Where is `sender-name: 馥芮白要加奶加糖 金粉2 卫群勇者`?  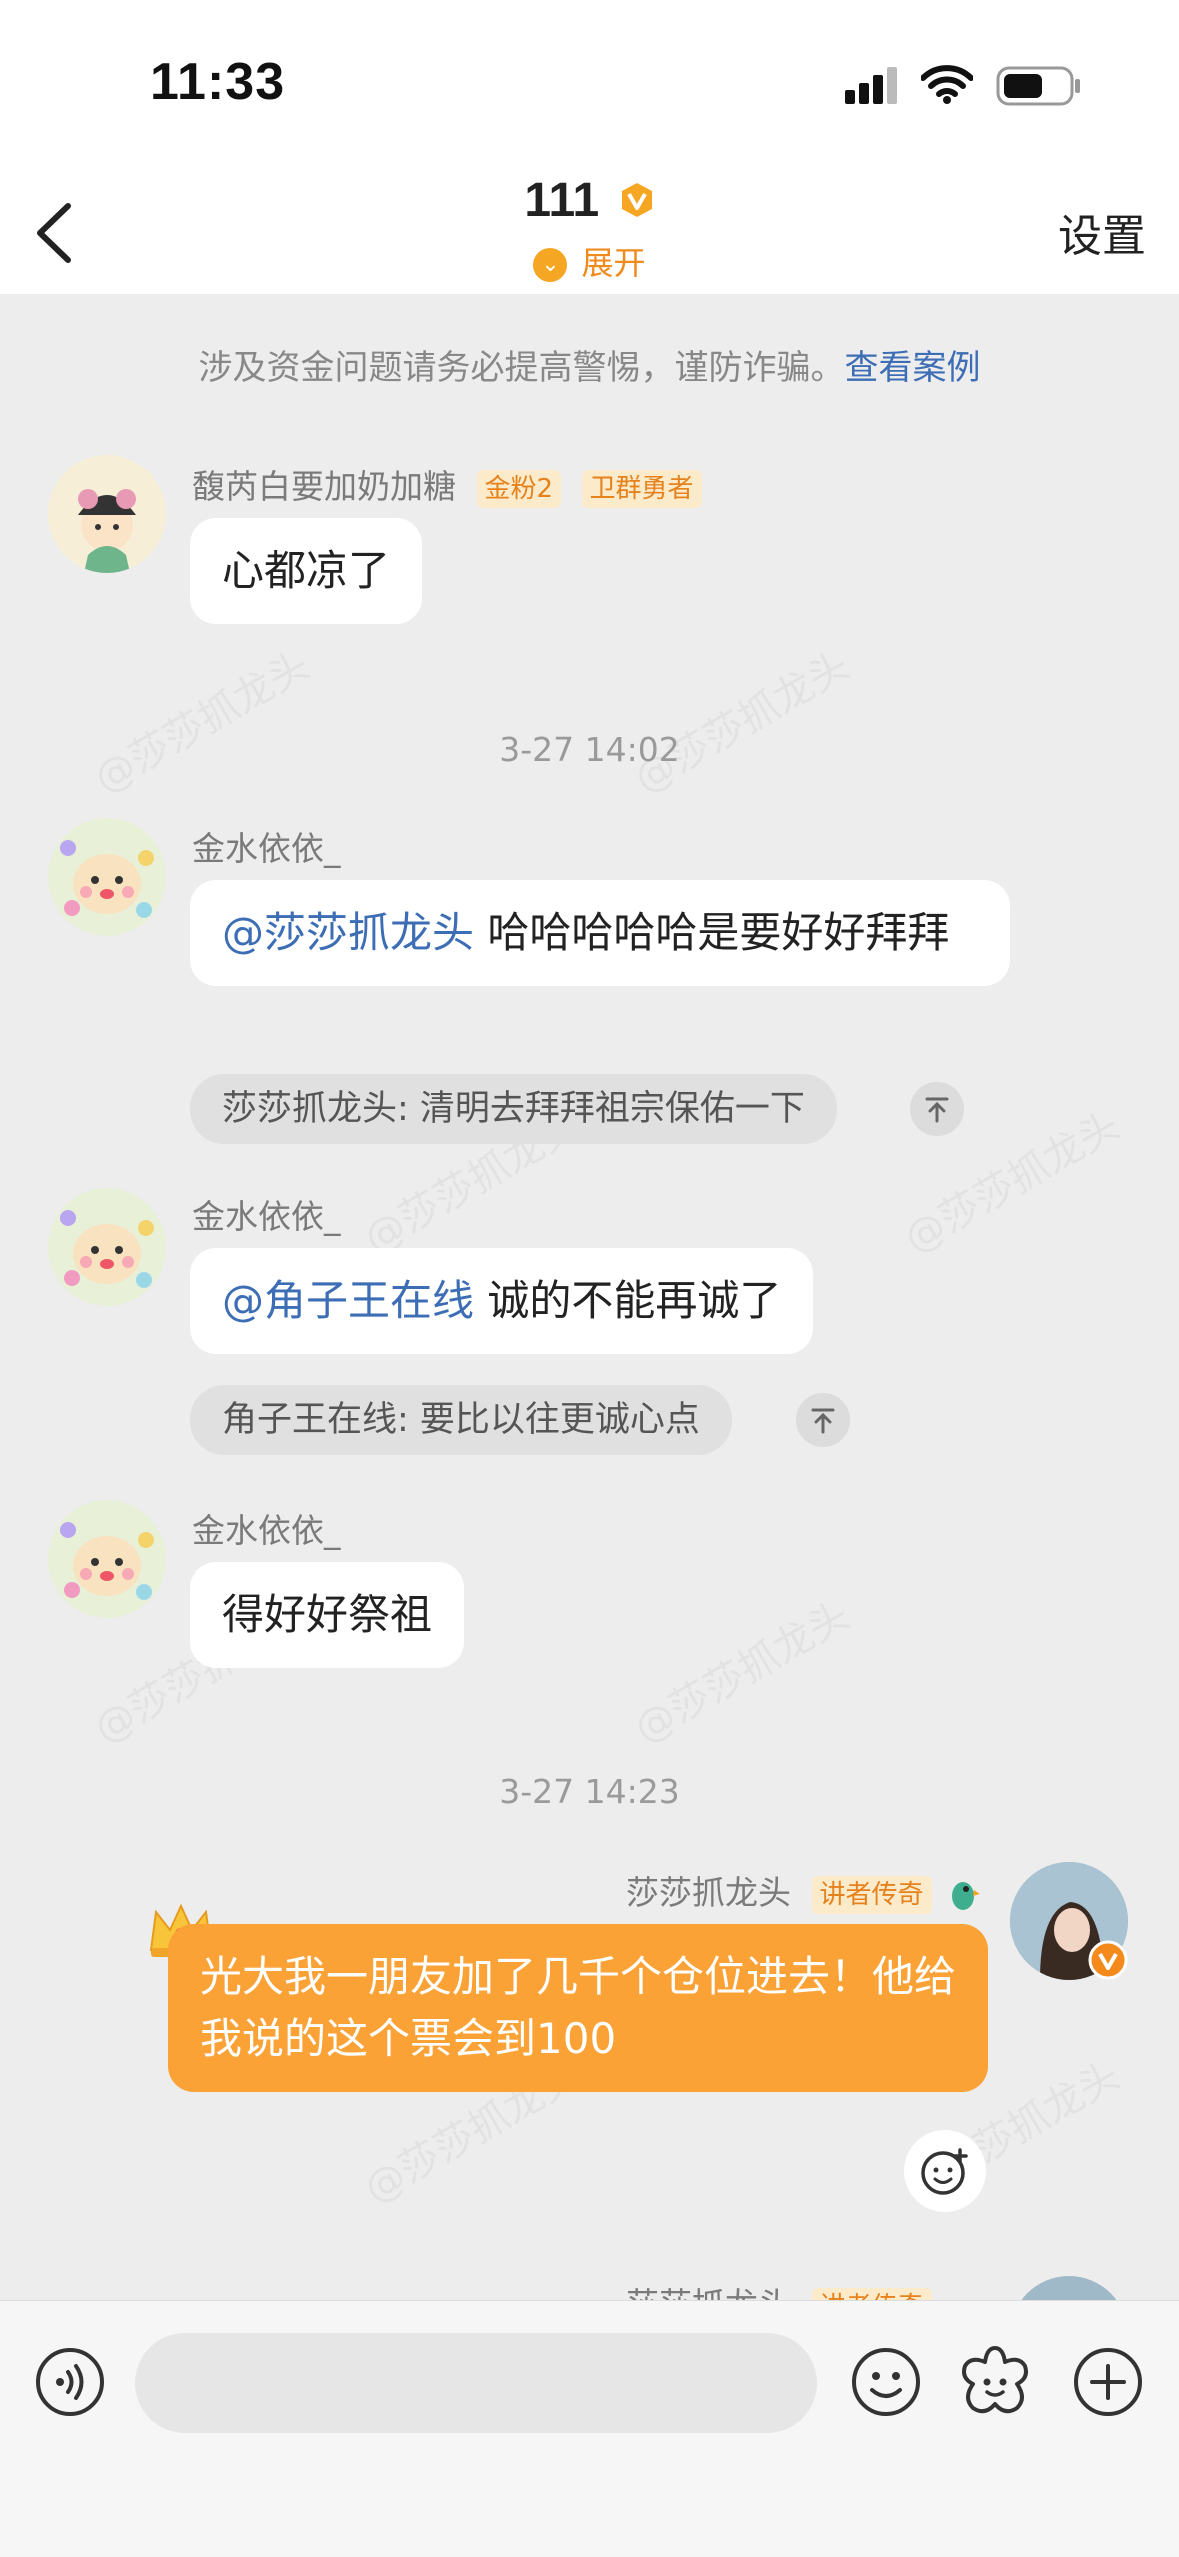
sender-name: 馥芮白要加奶加糖 金粉2 卫群勇者 is located at coordinates (447, 484).